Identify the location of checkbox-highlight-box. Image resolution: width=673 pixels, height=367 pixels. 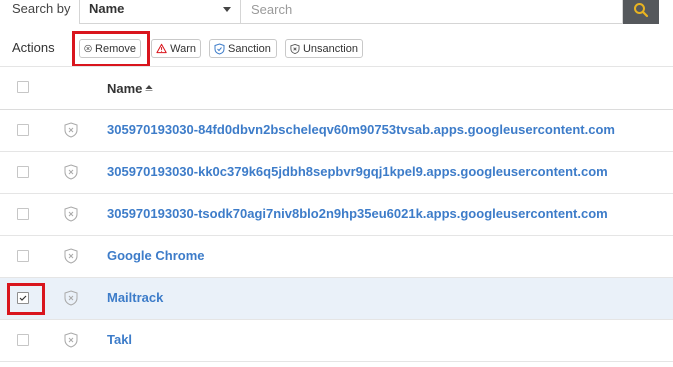
(26, 299).